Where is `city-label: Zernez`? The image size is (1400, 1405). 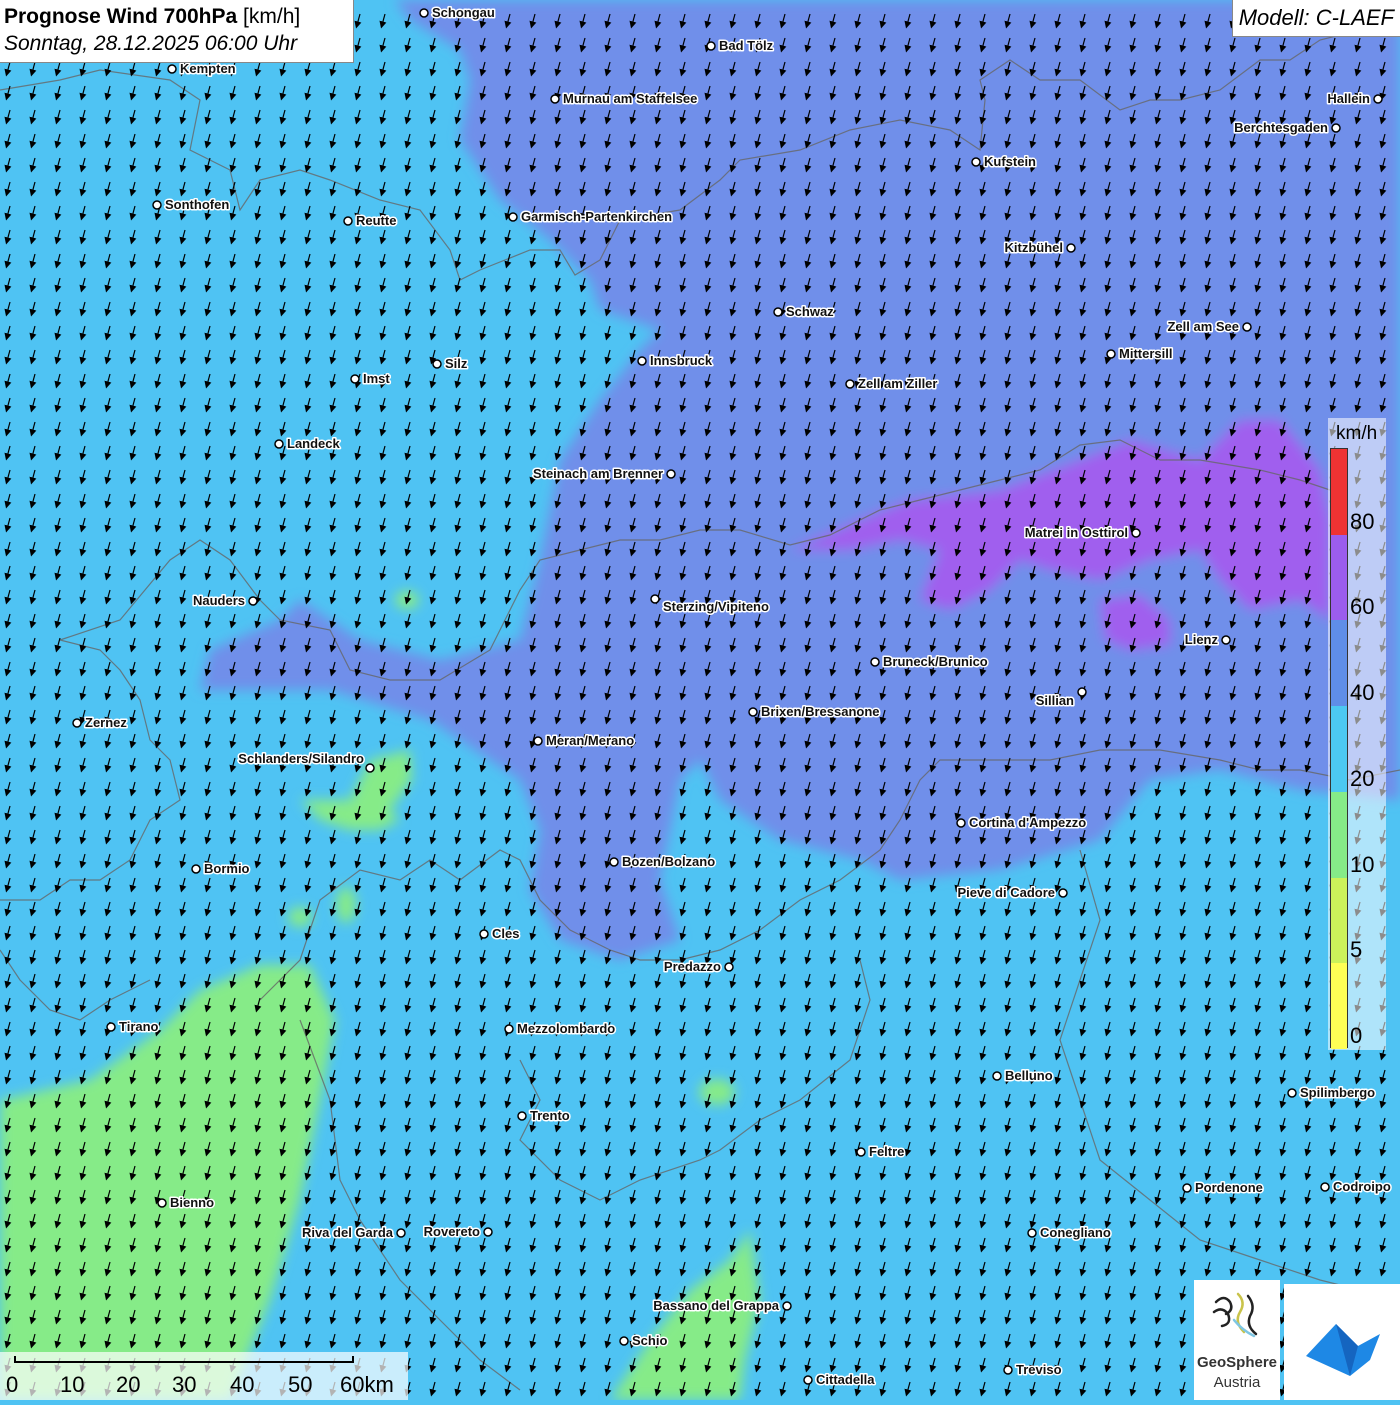
city-label: Zernez is located at coordinates (106, 722).